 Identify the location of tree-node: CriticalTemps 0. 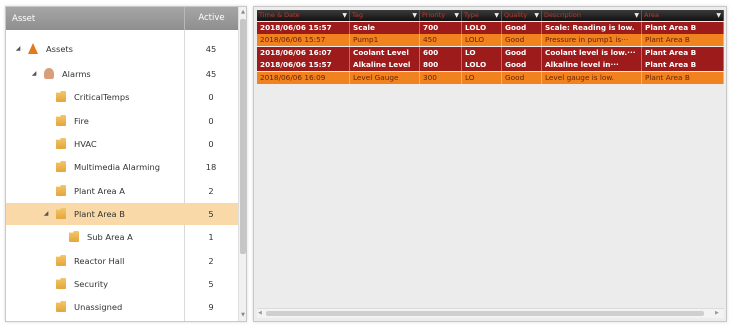
(122, 97).